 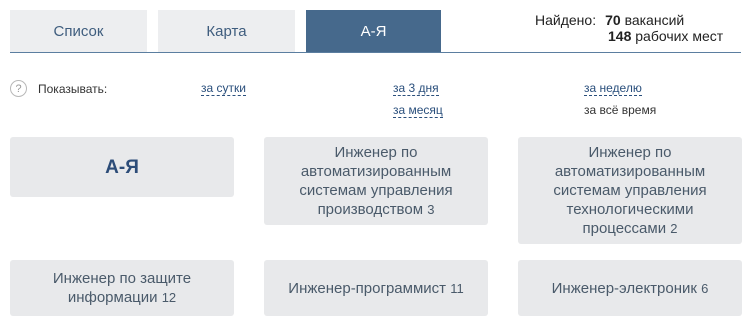 I want to click on card-profession: Инженер-электроник 6, so click(x=630, y=288).